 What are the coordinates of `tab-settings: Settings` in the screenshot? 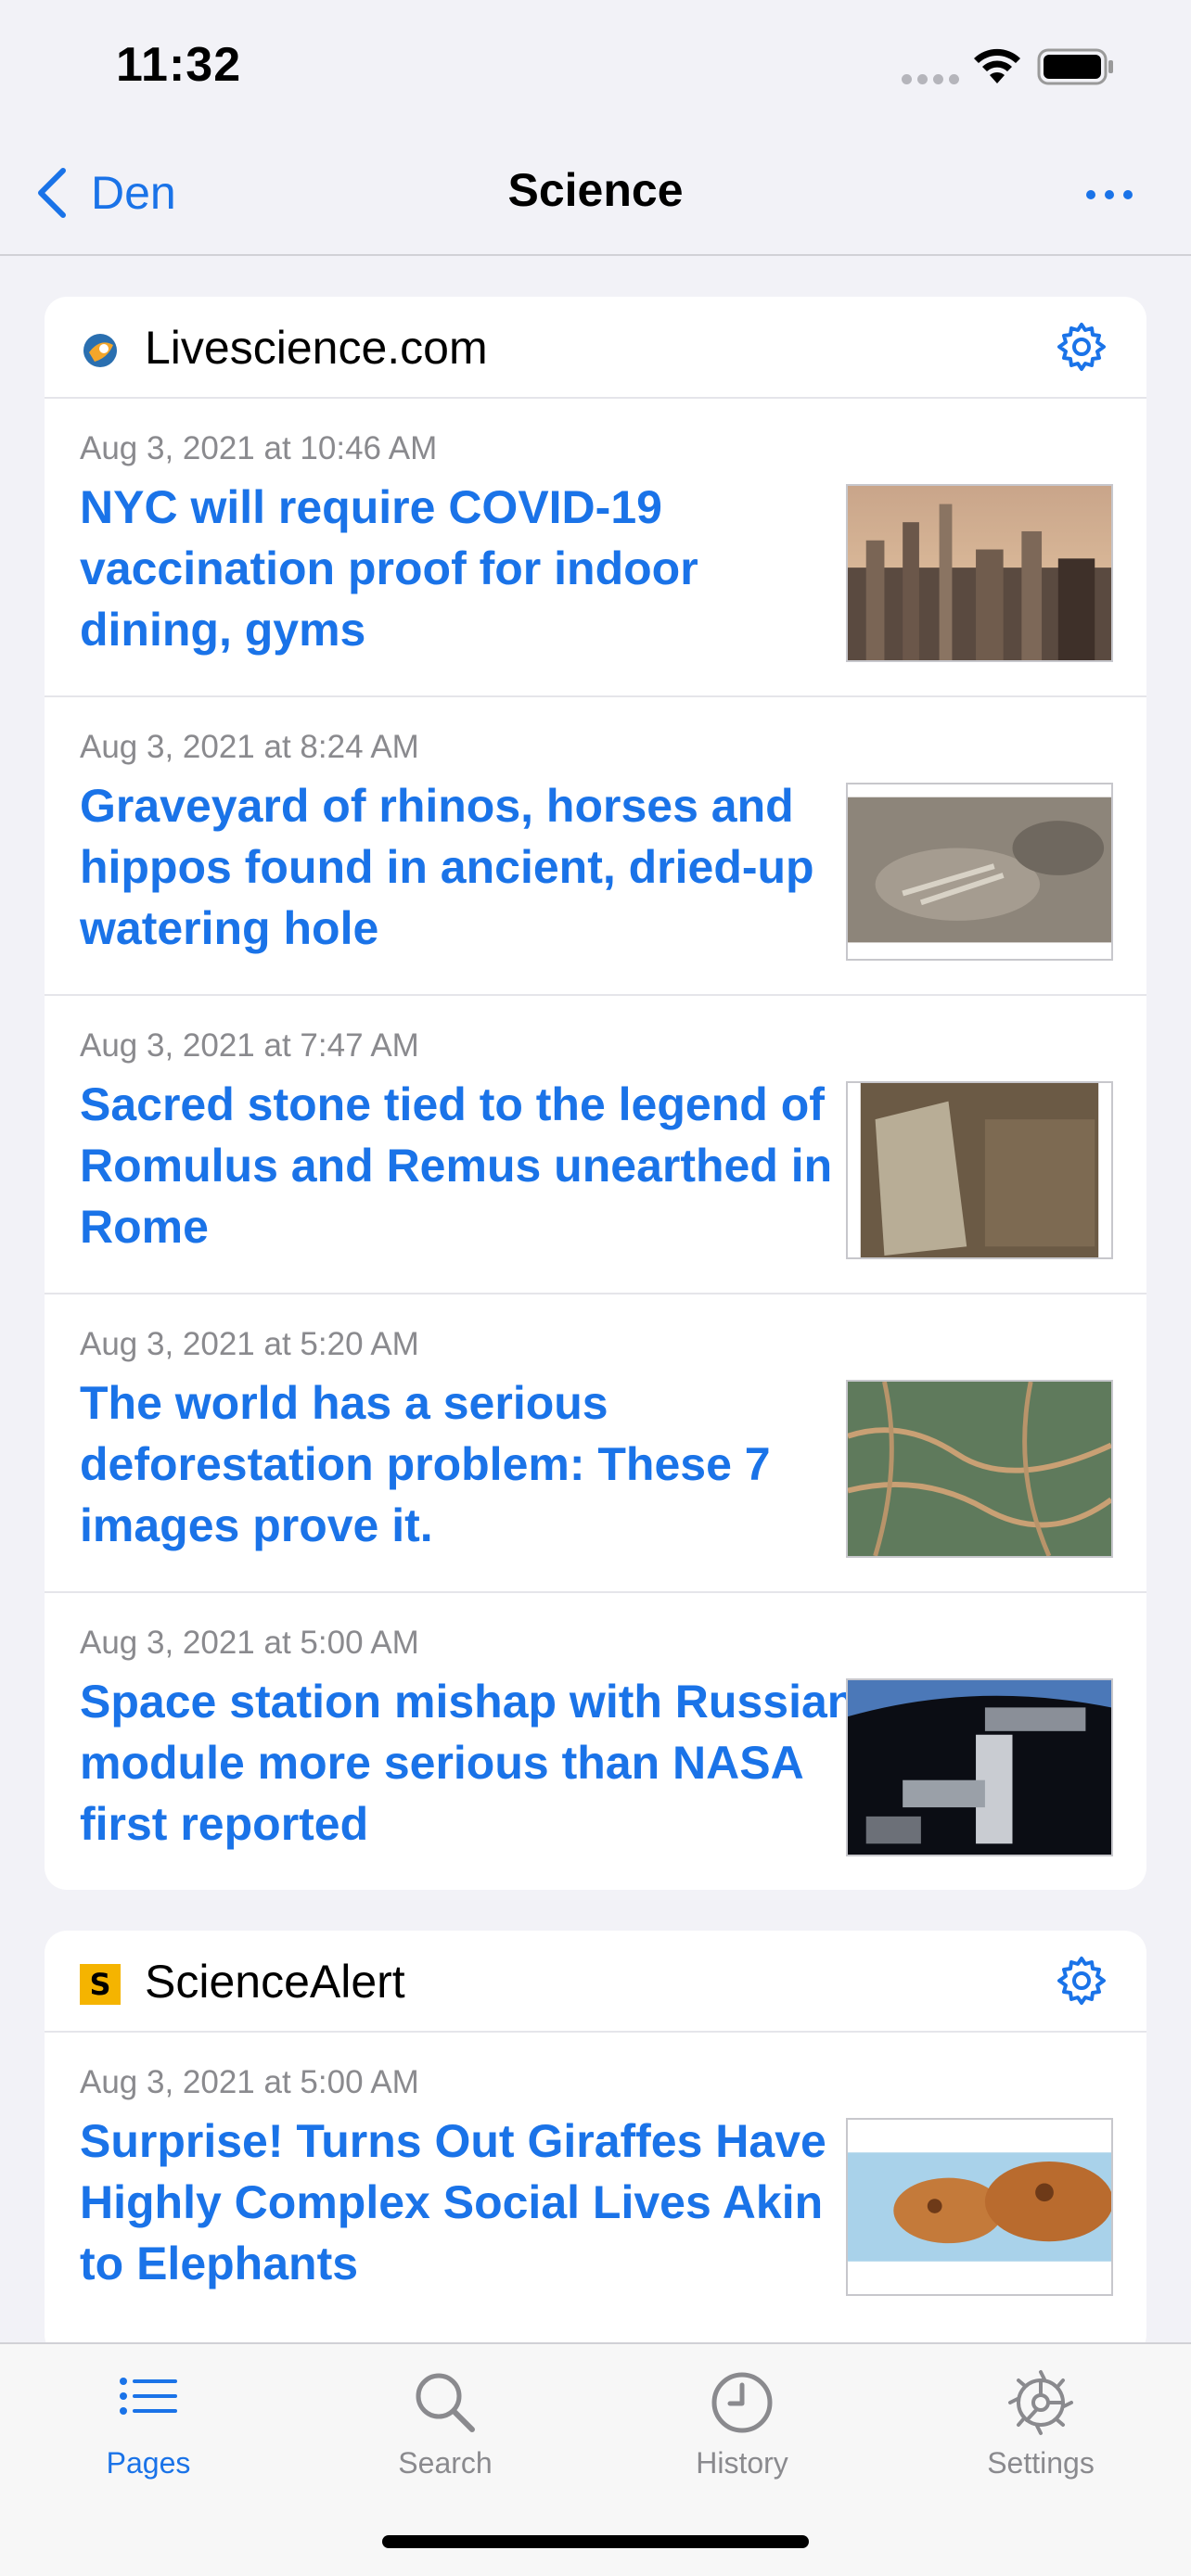 It's located at (1041, 2433).